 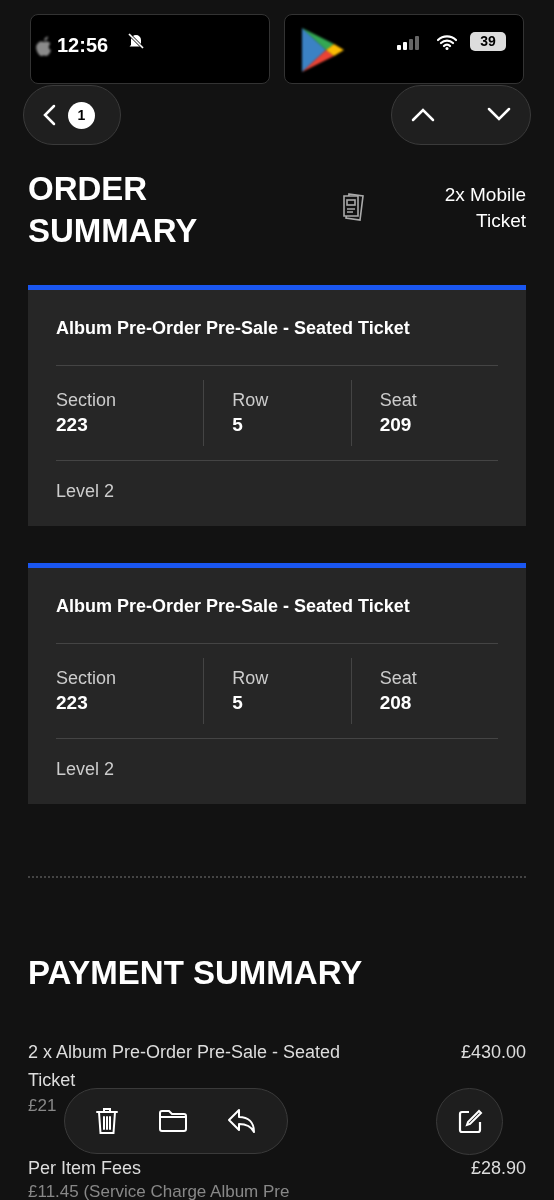 I want to click on line-item-amount: £28.90, so click(x=498, y=1168).